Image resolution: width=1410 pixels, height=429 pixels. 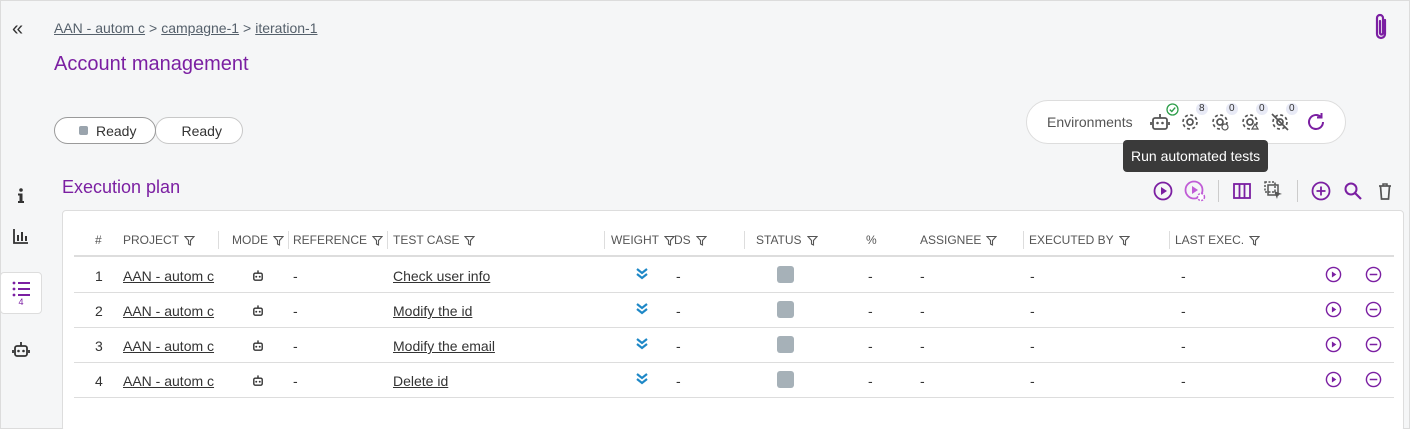 I want to click on breadcrumb-project: AAN - autom c, so click(x=99, y=28).